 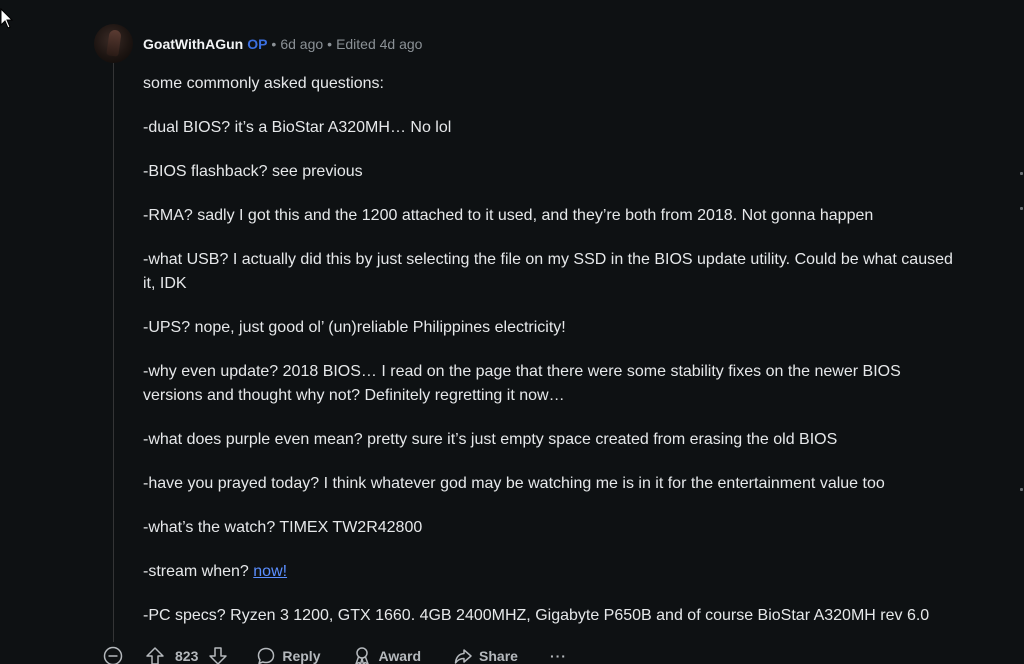 I want to click on reply-button: Reply, so click(x=288, y=655).